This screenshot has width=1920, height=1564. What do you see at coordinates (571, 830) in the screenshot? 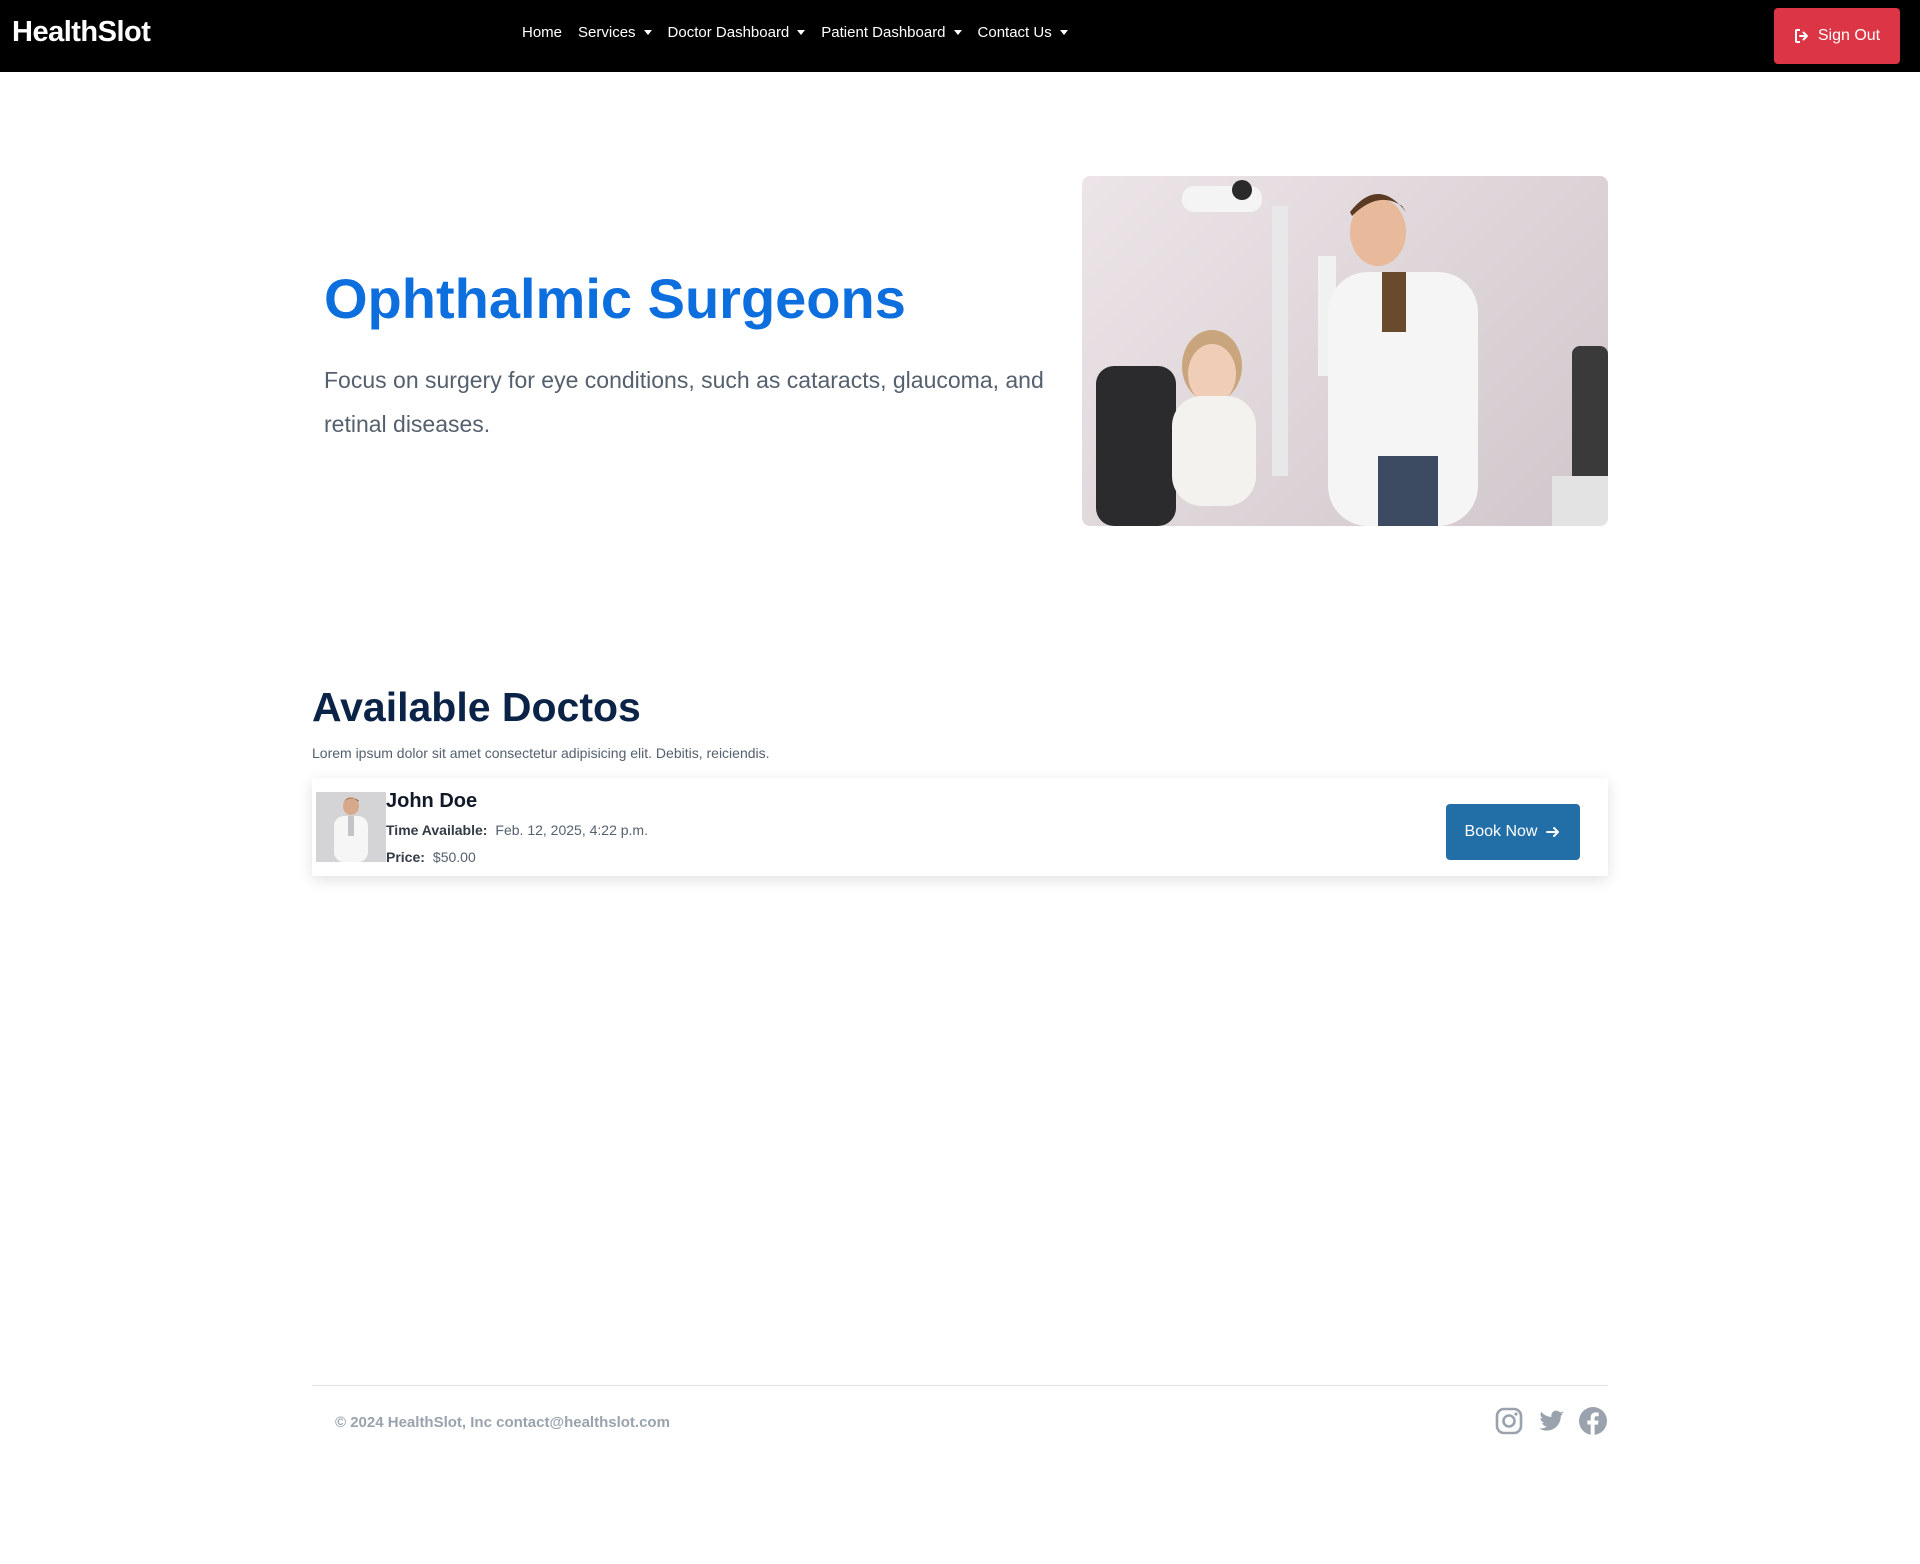
I see `time-value: Feb. 12, 2025, 4:22 p.m.` at bounding box center [571, 830].